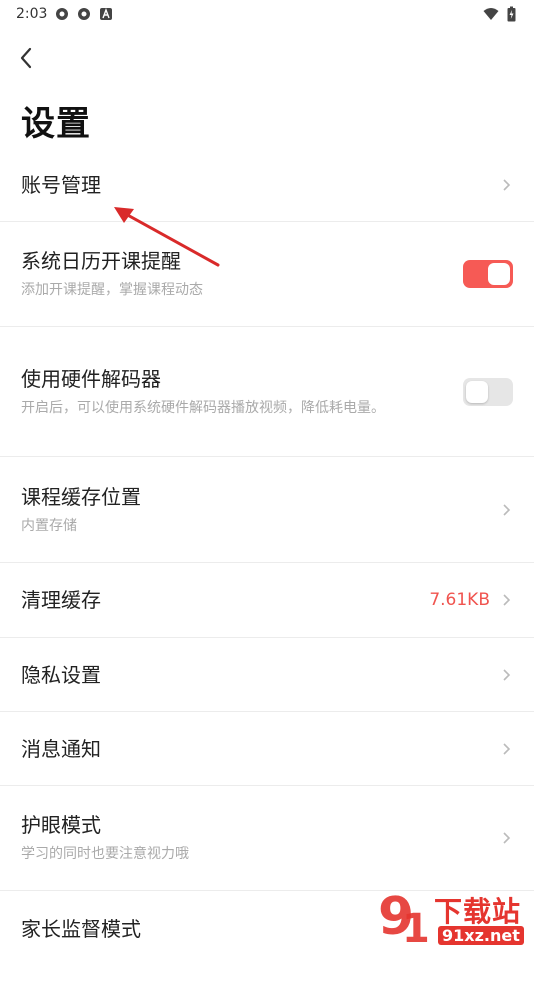 The width and height of the screenshot is (534, 981). Describe the element at coordinates (81, 929) in the screenshot. I see `item-label: 家长监督模式` at that location.